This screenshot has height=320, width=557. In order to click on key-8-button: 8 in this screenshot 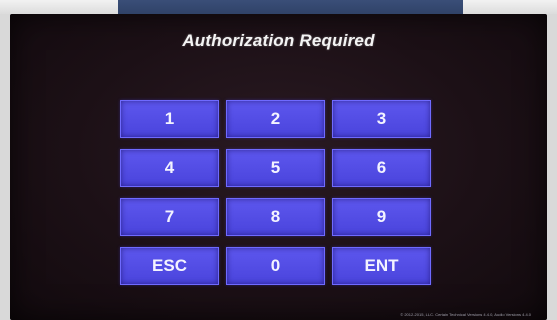, I will do `click(275, 217)`.